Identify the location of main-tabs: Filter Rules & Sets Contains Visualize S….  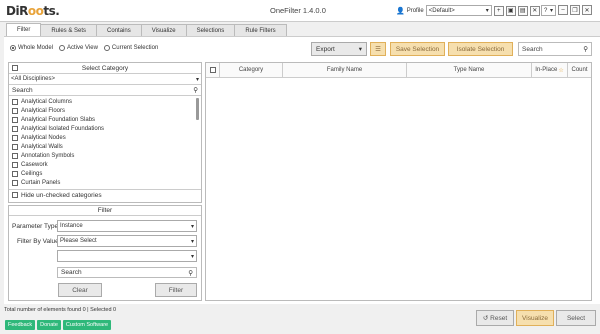
(146, 29).